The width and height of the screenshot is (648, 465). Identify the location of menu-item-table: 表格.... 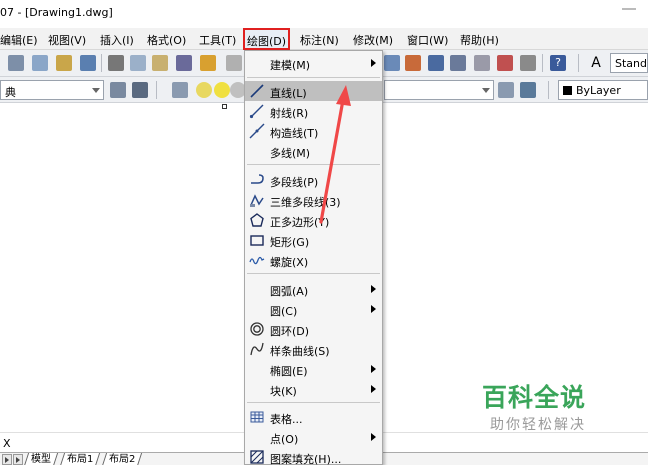
(313, 417).